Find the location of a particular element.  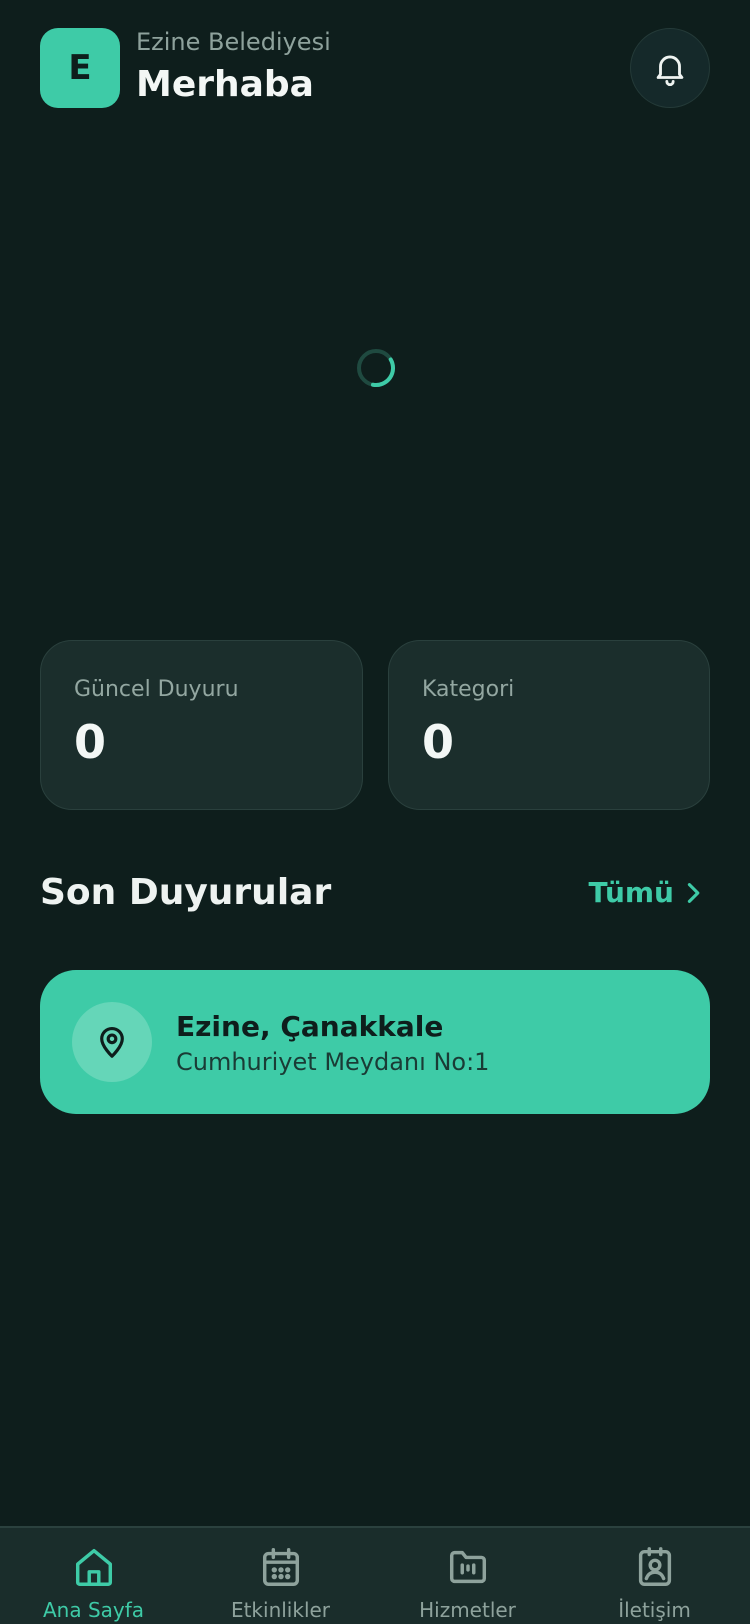

nav-label: Hizmetler is located at coordinates (467, 1610).